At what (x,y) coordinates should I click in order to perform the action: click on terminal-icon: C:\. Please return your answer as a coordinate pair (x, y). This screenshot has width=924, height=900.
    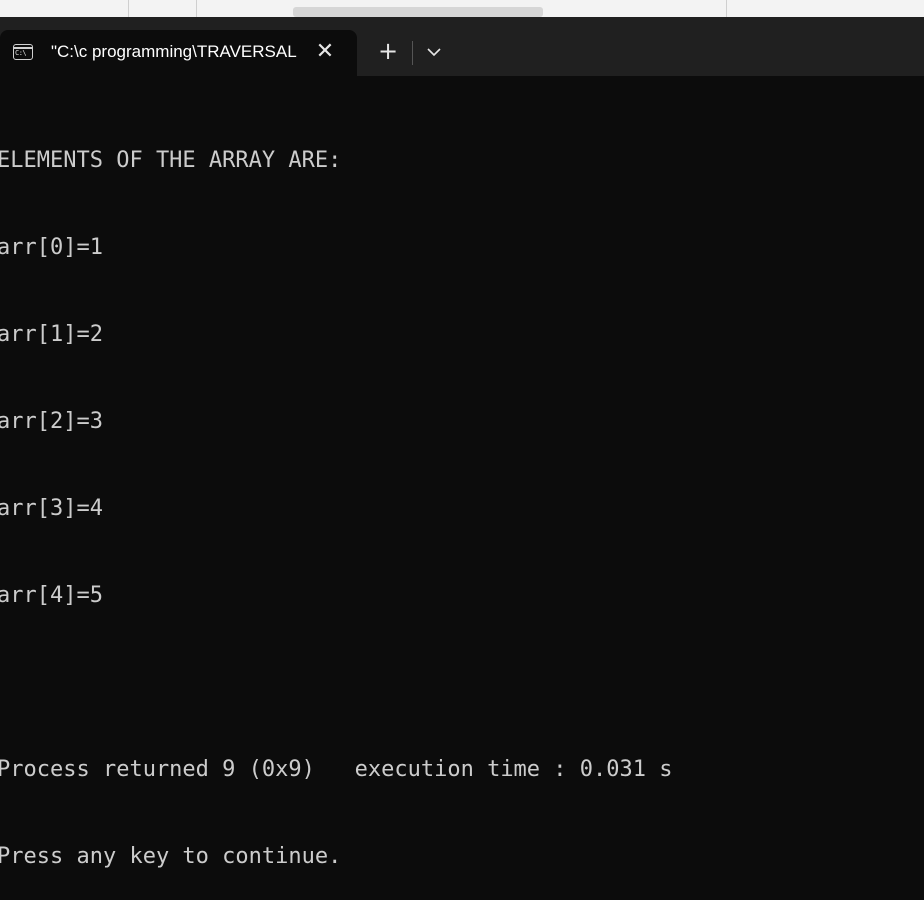
    Looking at the image, I should click on (23, 52).